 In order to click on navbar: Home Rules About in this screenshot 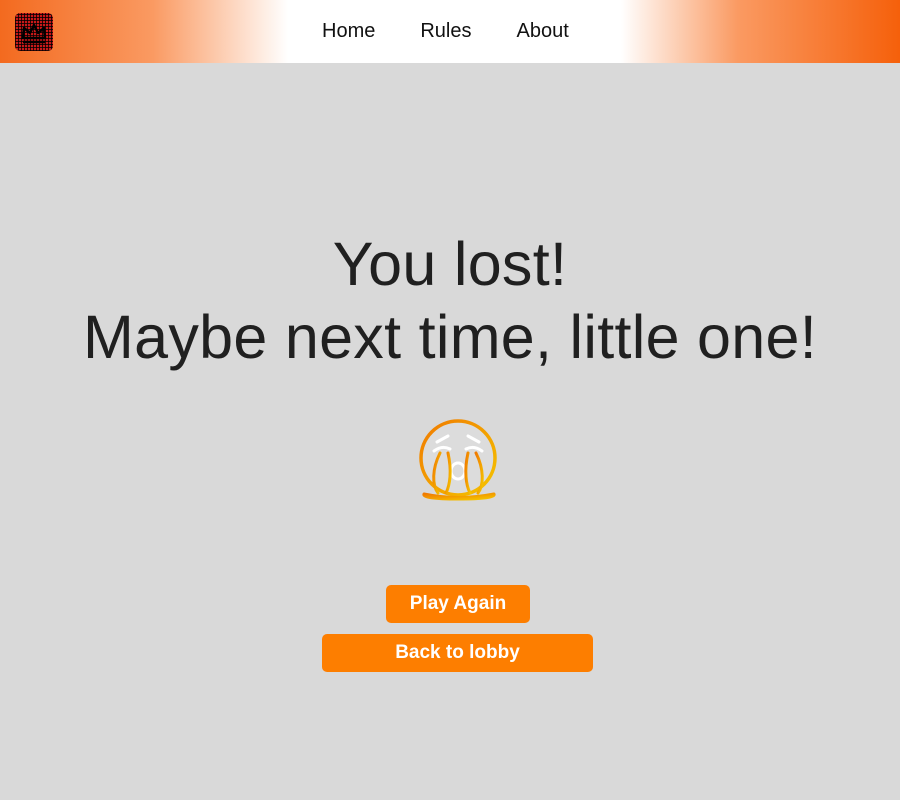, I will do `click(450, 31)`.